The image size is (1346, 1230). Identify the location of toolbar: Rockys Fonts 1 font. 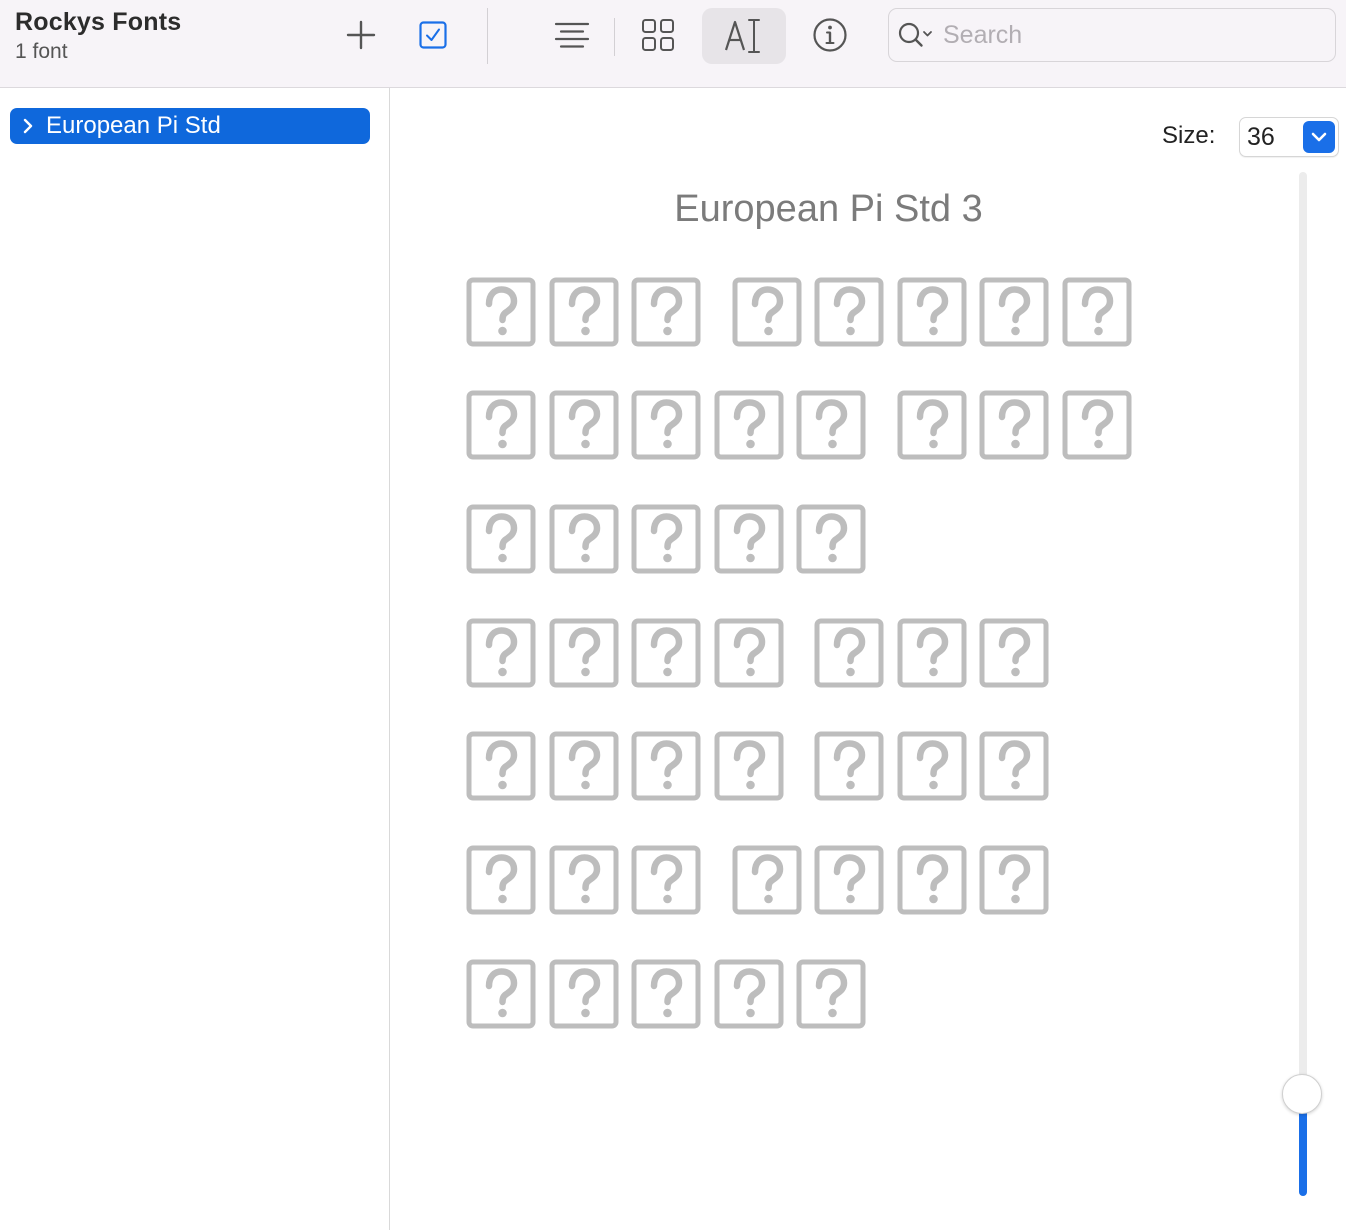
(673, 44).